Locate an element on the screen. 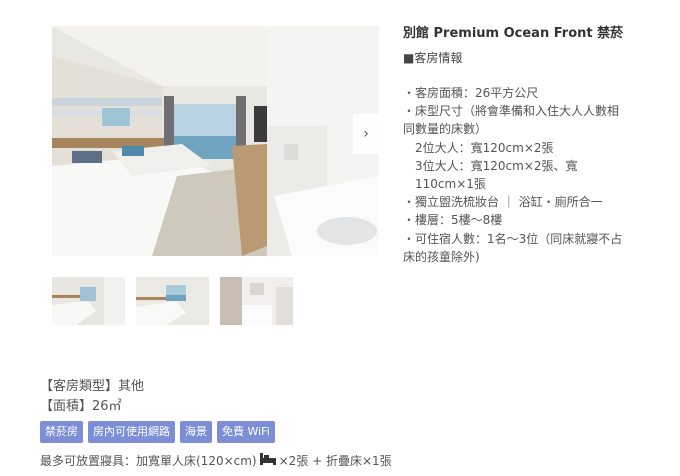 This screenshot has height=476, width=680. bedding-prefix: 最多可放置寢具：加寬單人床(120×cm) is located at coordinates (148, 461).